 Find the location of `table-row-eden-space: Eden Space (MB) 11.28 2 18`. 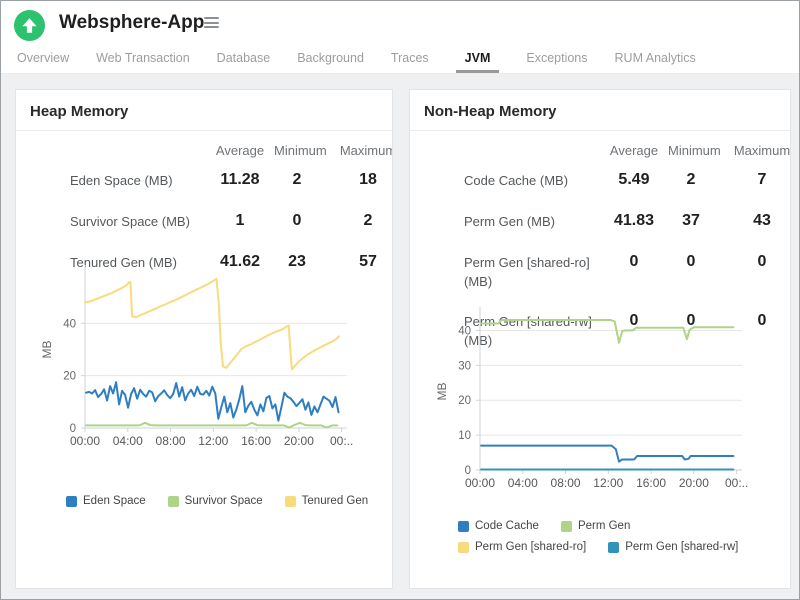

table-row-eden-space: Eden Space (MB) 11.28 2 18 is located at coordinates (204, 181).